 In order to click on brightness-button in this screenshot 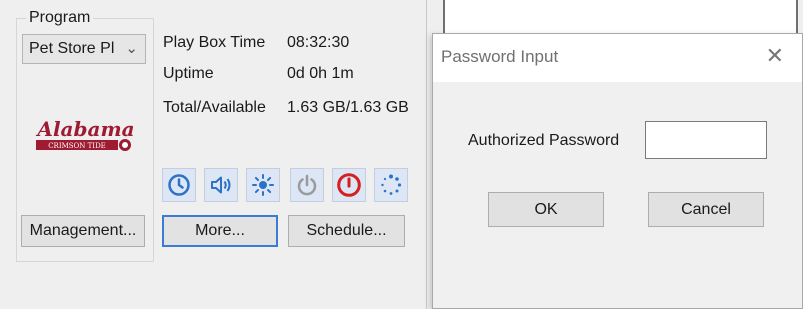, I will do `click(263, 185)`.